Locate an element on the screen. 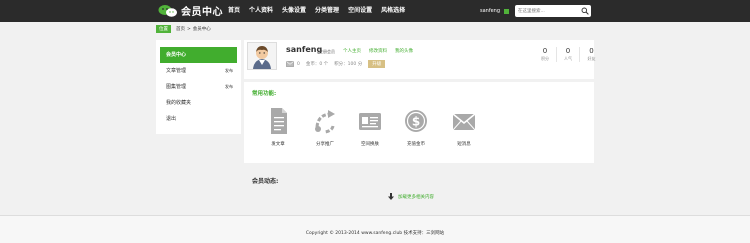  envelope-icon is located at coordinates (464, 122).